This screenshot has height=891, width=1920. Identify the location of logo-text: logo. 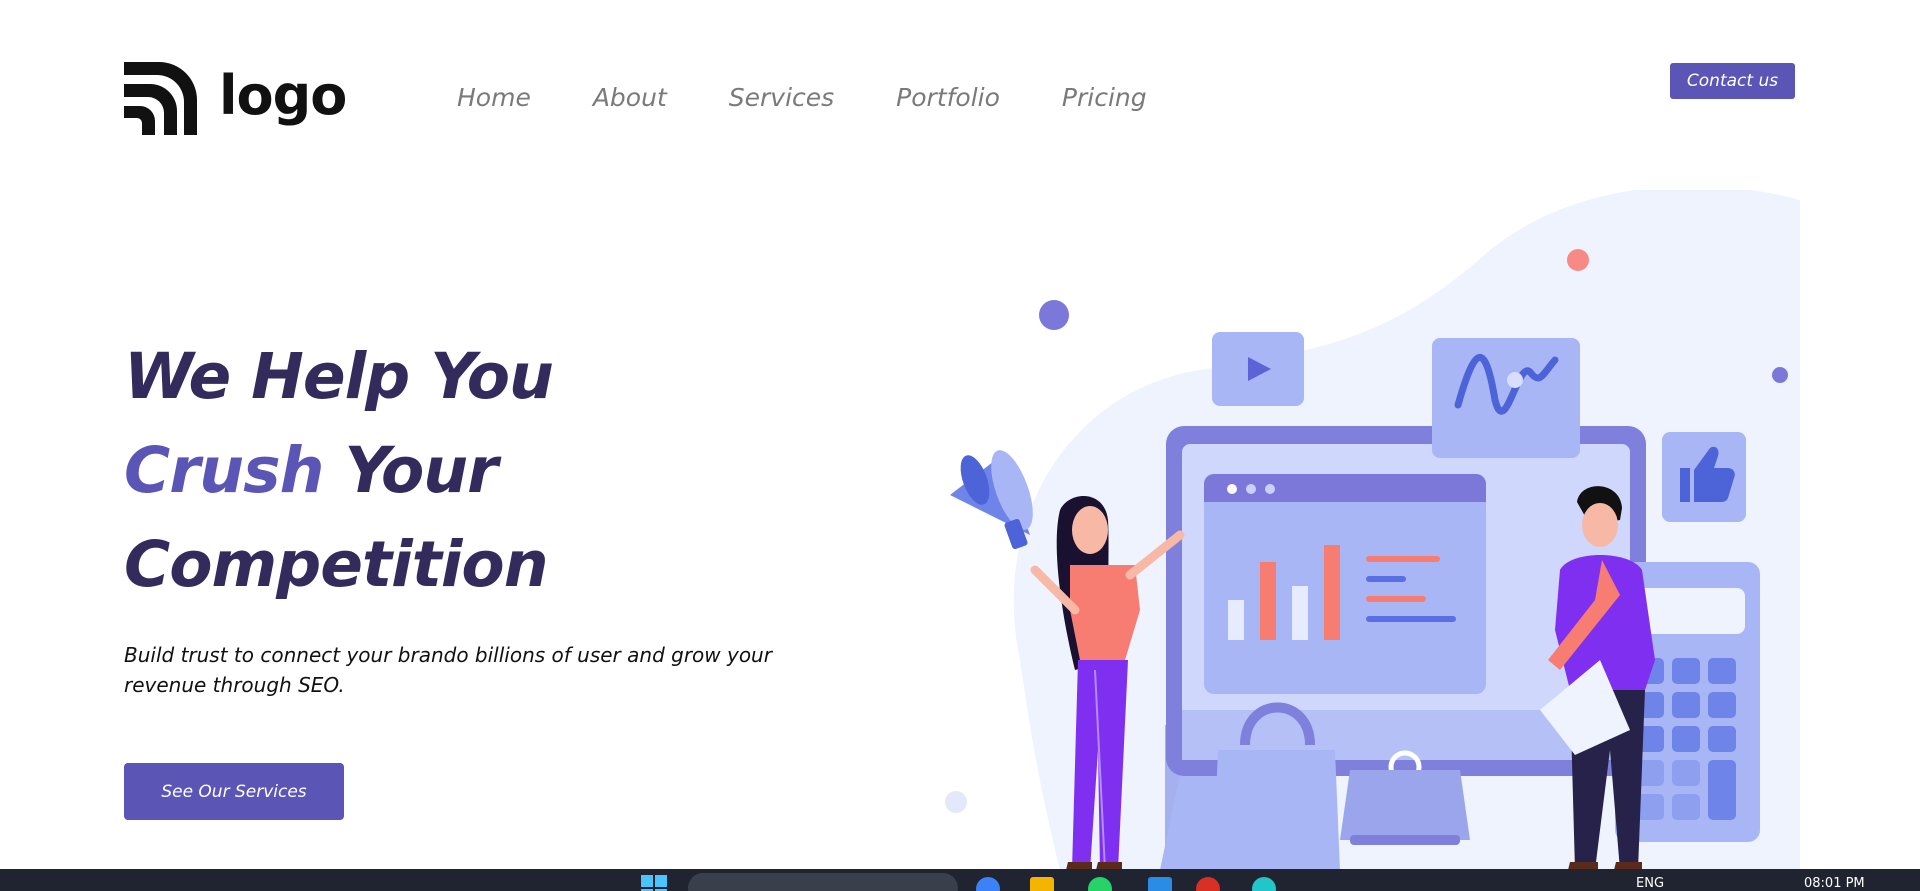
(283, 95).